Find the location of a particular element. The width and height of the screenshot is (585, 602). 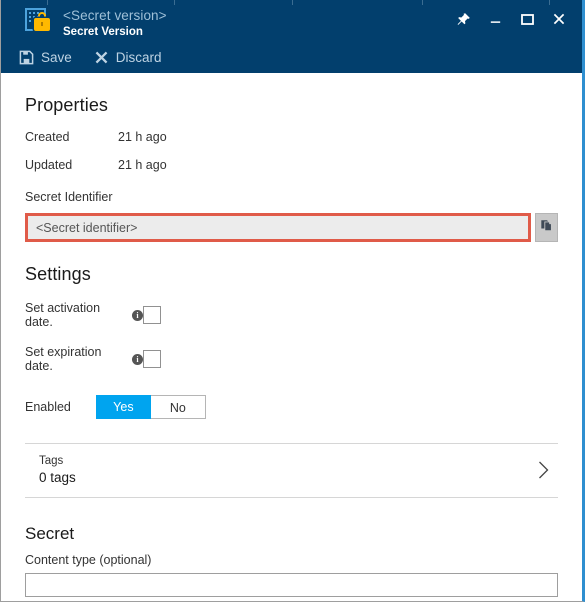

setting-row-enabled: Enabled Yes No is located at coordinates (291, 407).